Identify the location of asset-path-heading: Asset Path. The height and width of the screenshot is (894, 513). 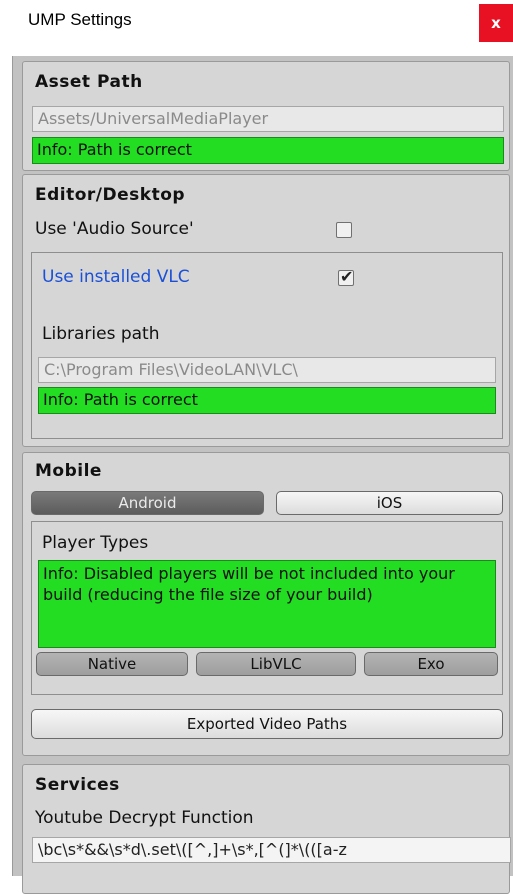
(89, 82).